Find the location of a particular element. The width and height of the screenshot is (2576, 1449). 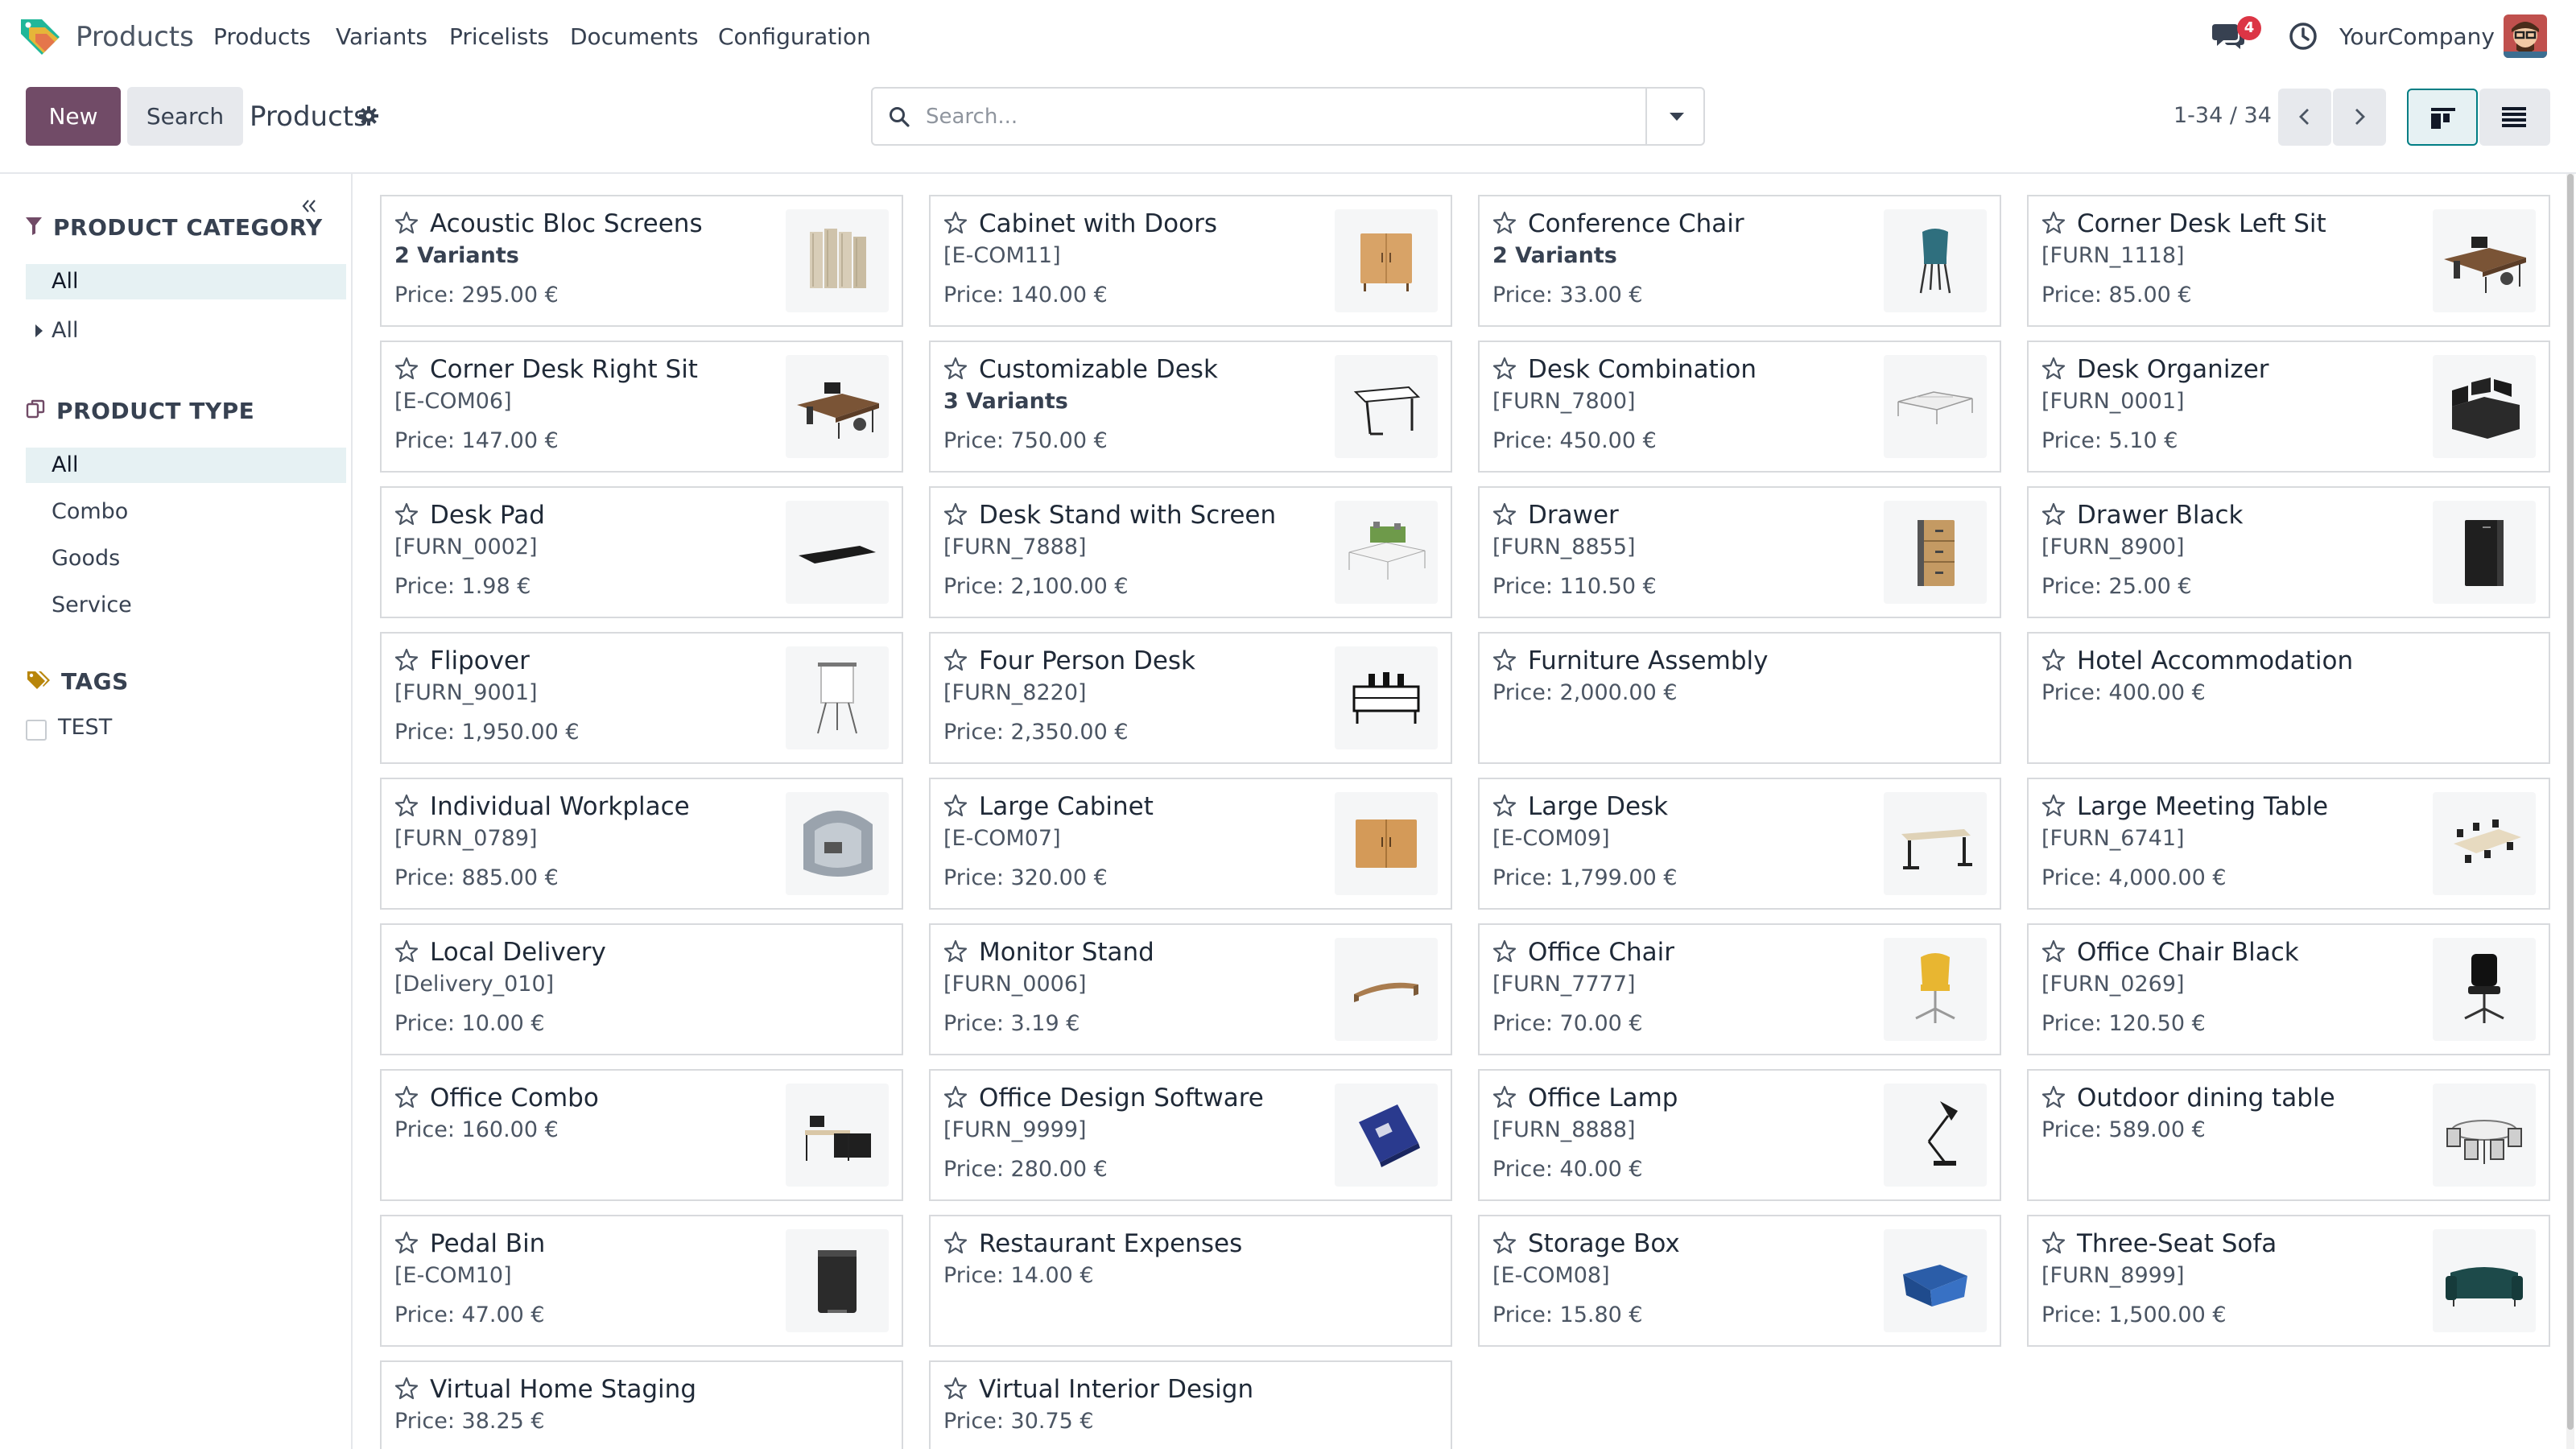

menu-configuration: Configuration is located at coordinates (794, 36).